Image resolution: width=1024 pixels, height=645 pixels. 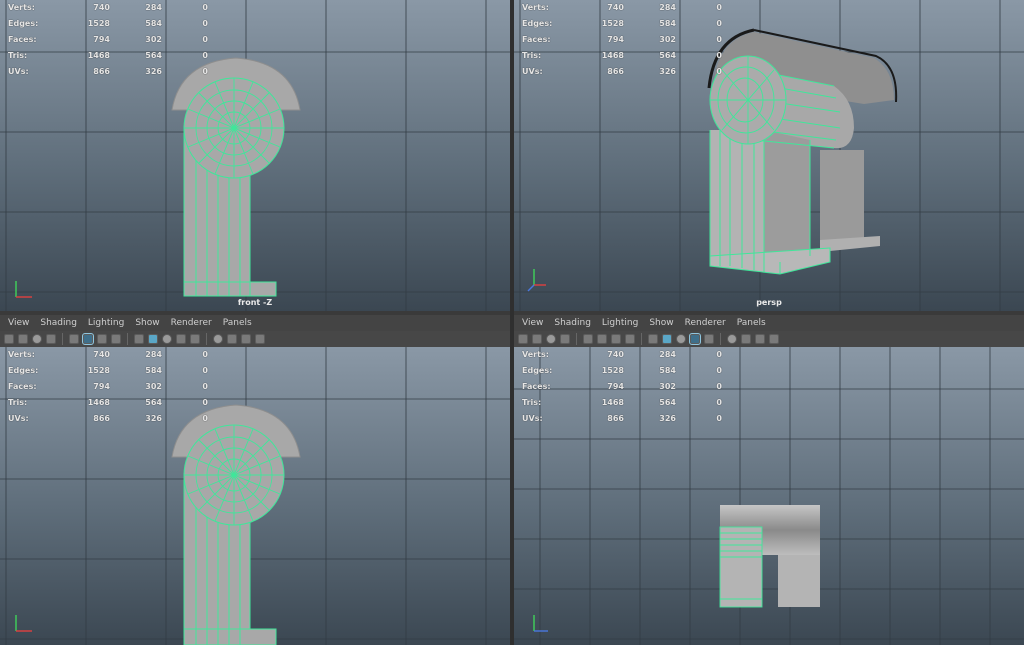 I want to click on panel-divider, so click(x=512, y=322).